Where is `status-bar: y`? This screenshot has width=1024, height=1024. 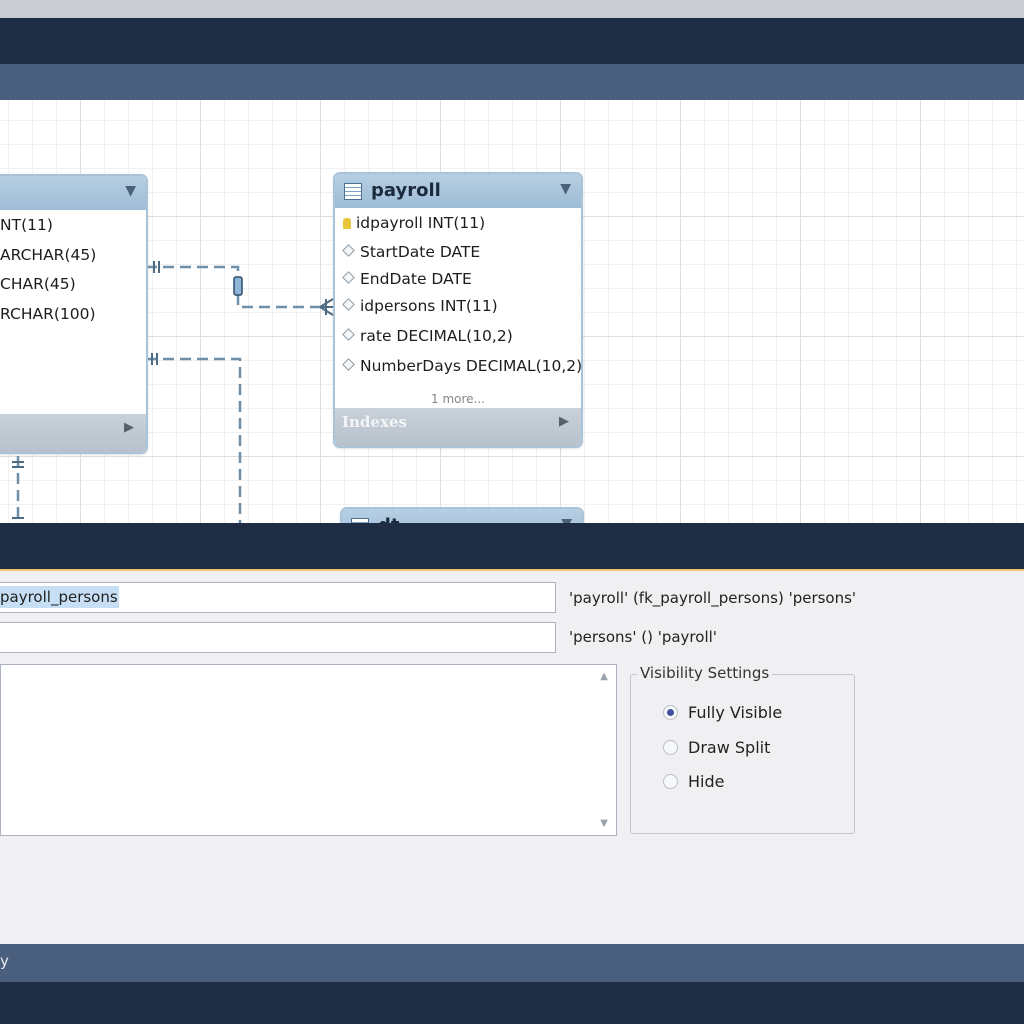
status-bar: y is located at coordinates (512, 963).